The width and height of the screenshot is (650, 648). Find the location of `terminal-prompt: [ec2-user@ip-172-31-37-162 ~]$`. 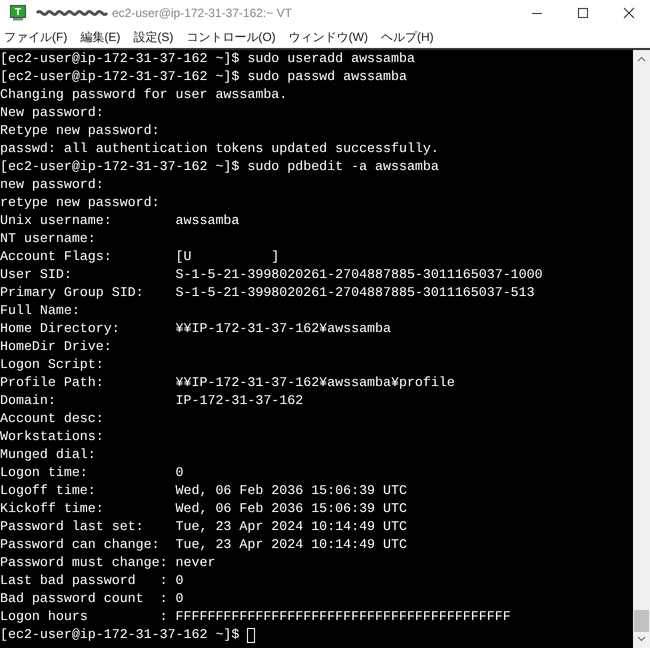

terminal-prompt: [ec2-user@ip-172-31-37-162 ~]$ is located at coordinates (120, 635).